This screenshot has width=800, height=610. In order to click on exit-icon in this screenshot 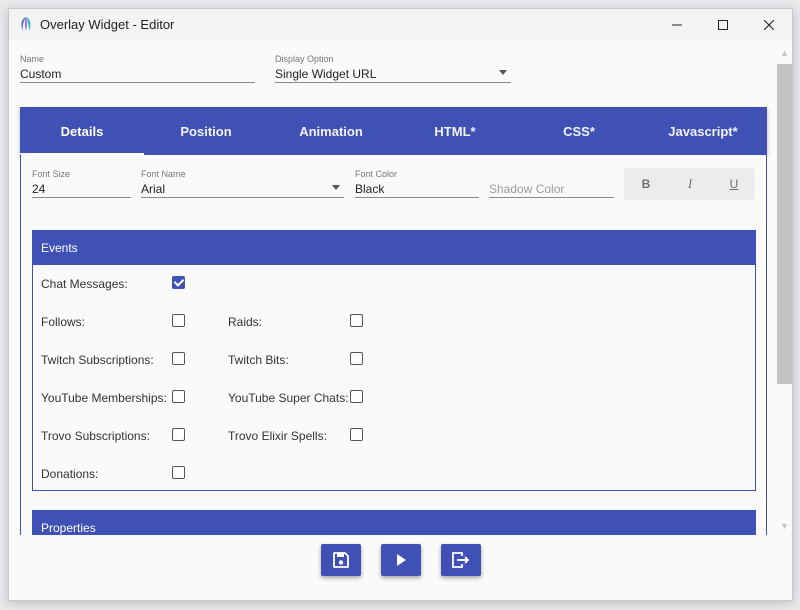, I will do `click(461, 560)`.